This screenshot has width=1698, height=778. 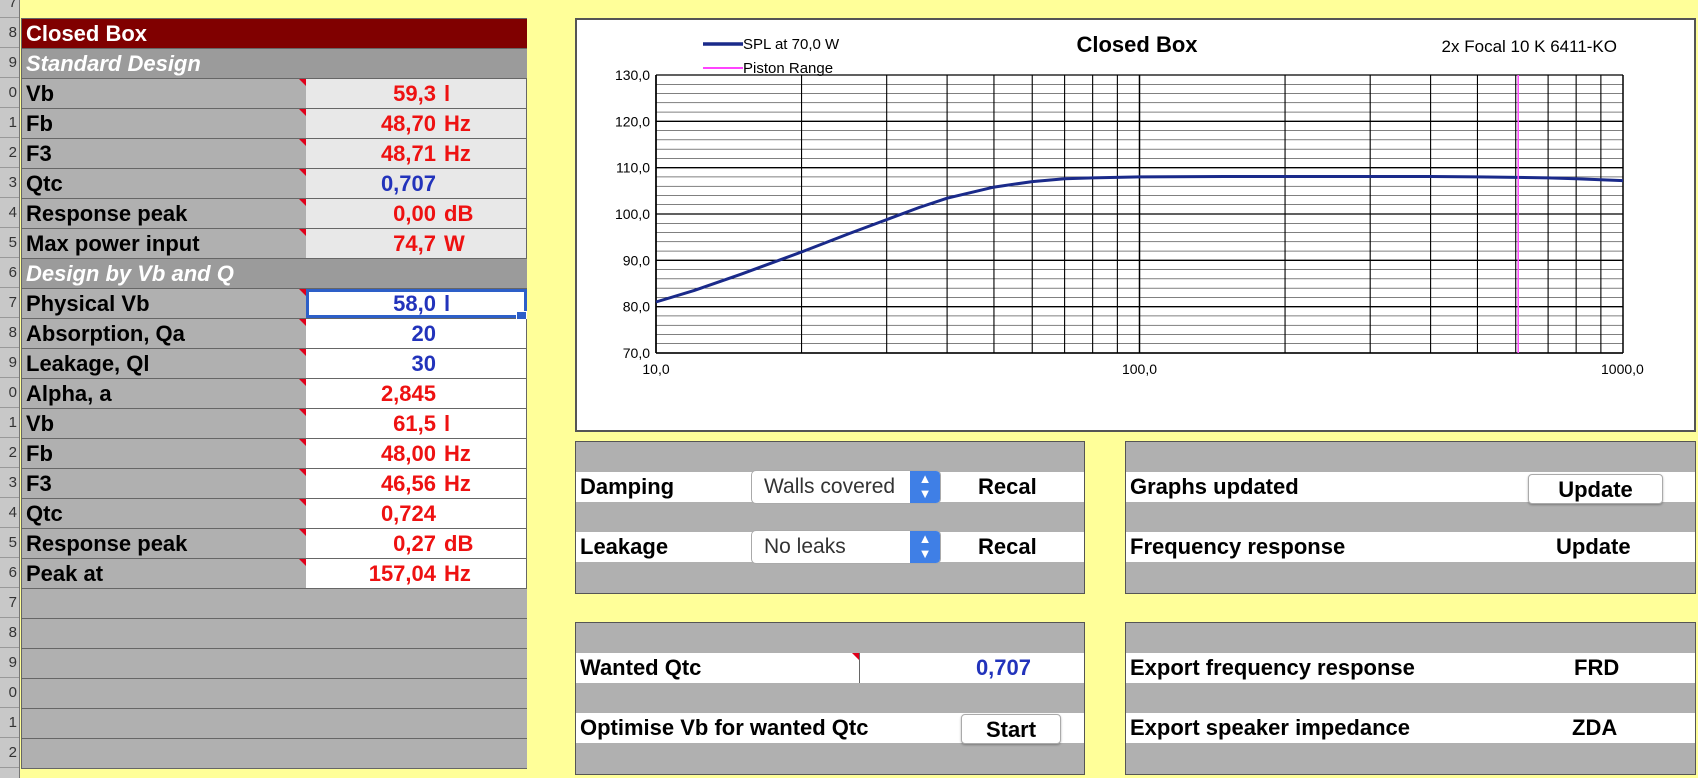 I want to click on sheet-row: Vb 59,3 l, so click(x=274, y=94).